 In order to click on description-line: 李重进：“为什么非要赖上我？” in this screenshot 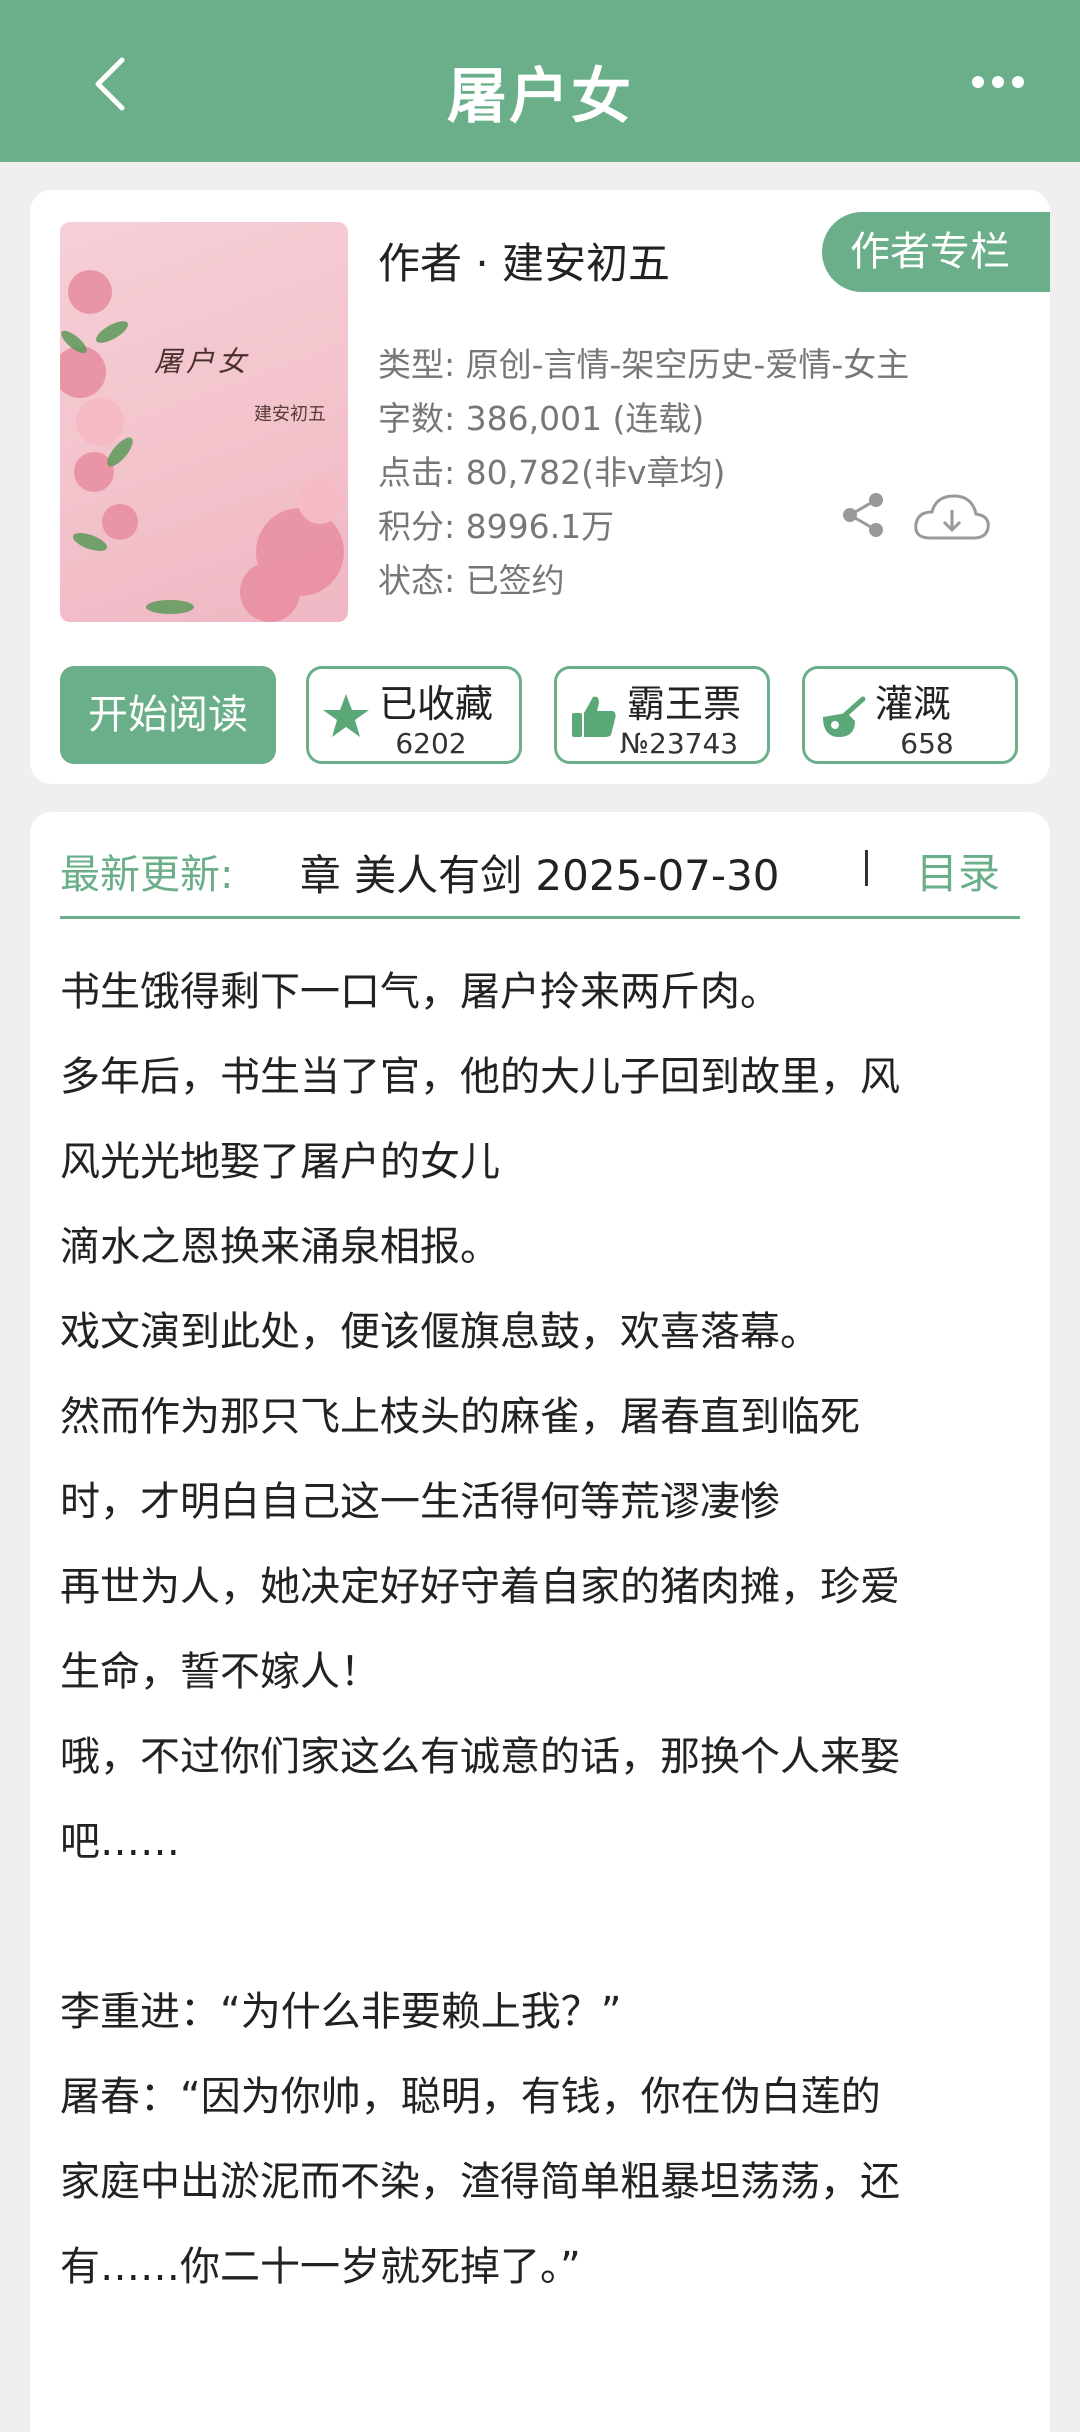, I will do `click(341, 2012)`.